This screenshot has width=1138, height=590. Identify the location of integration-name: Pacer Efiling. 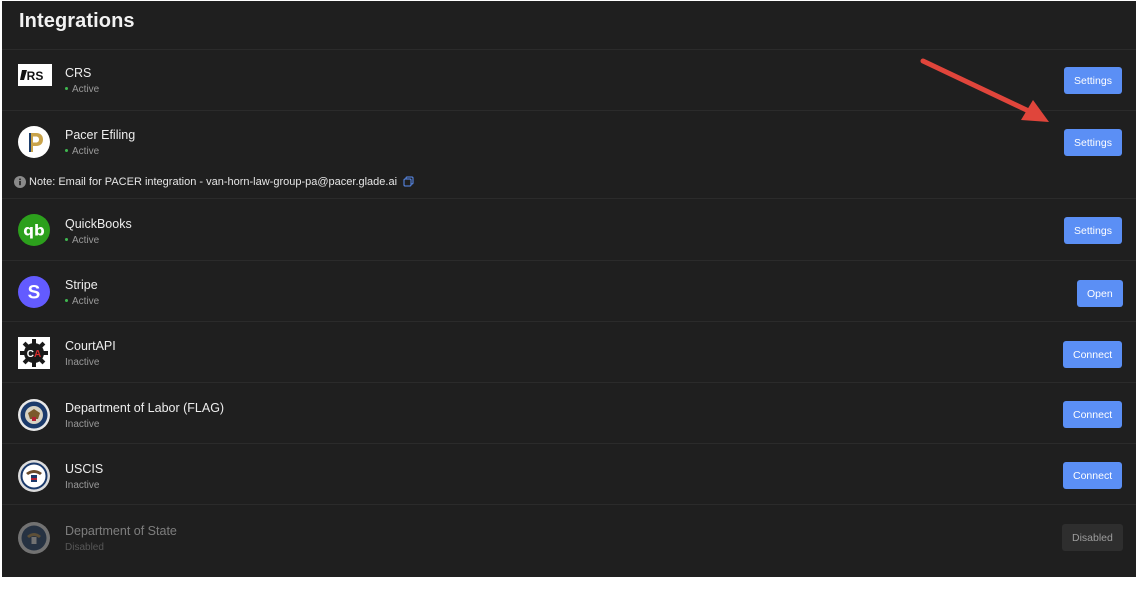
(100, 135).